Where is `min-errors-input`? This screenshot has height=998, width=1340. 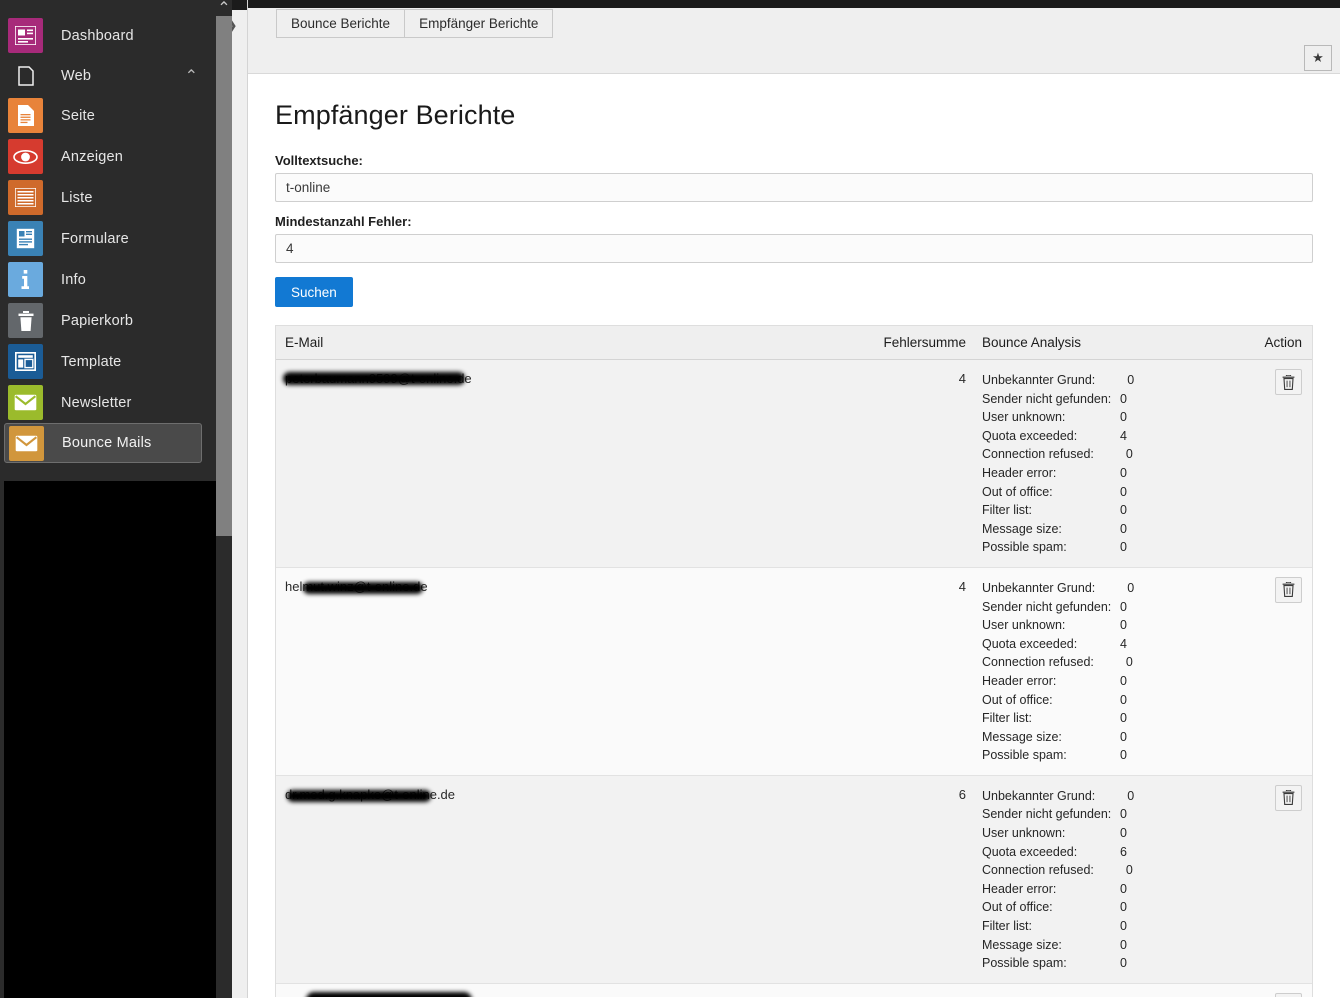
min-errors-input is located at coordinates (794, 248).